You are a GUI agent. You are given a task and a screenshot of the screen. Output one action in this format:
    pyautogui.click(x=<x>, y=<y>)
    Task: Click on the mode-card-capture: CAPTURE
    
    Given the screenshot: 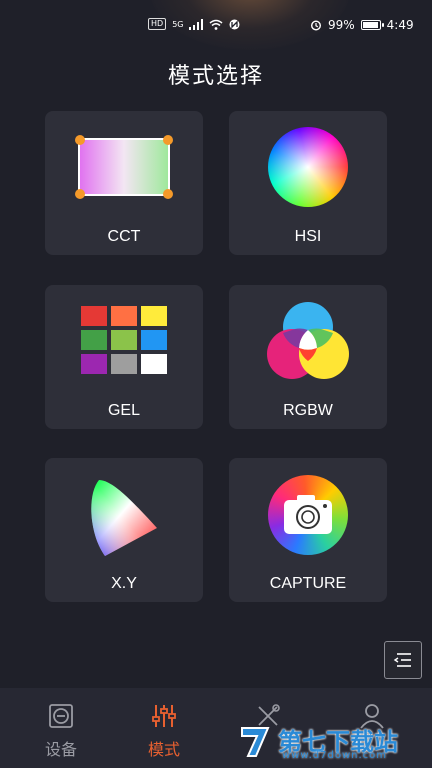 What is the action you would take?
    pyautogui.click(x=308, y=530)
    